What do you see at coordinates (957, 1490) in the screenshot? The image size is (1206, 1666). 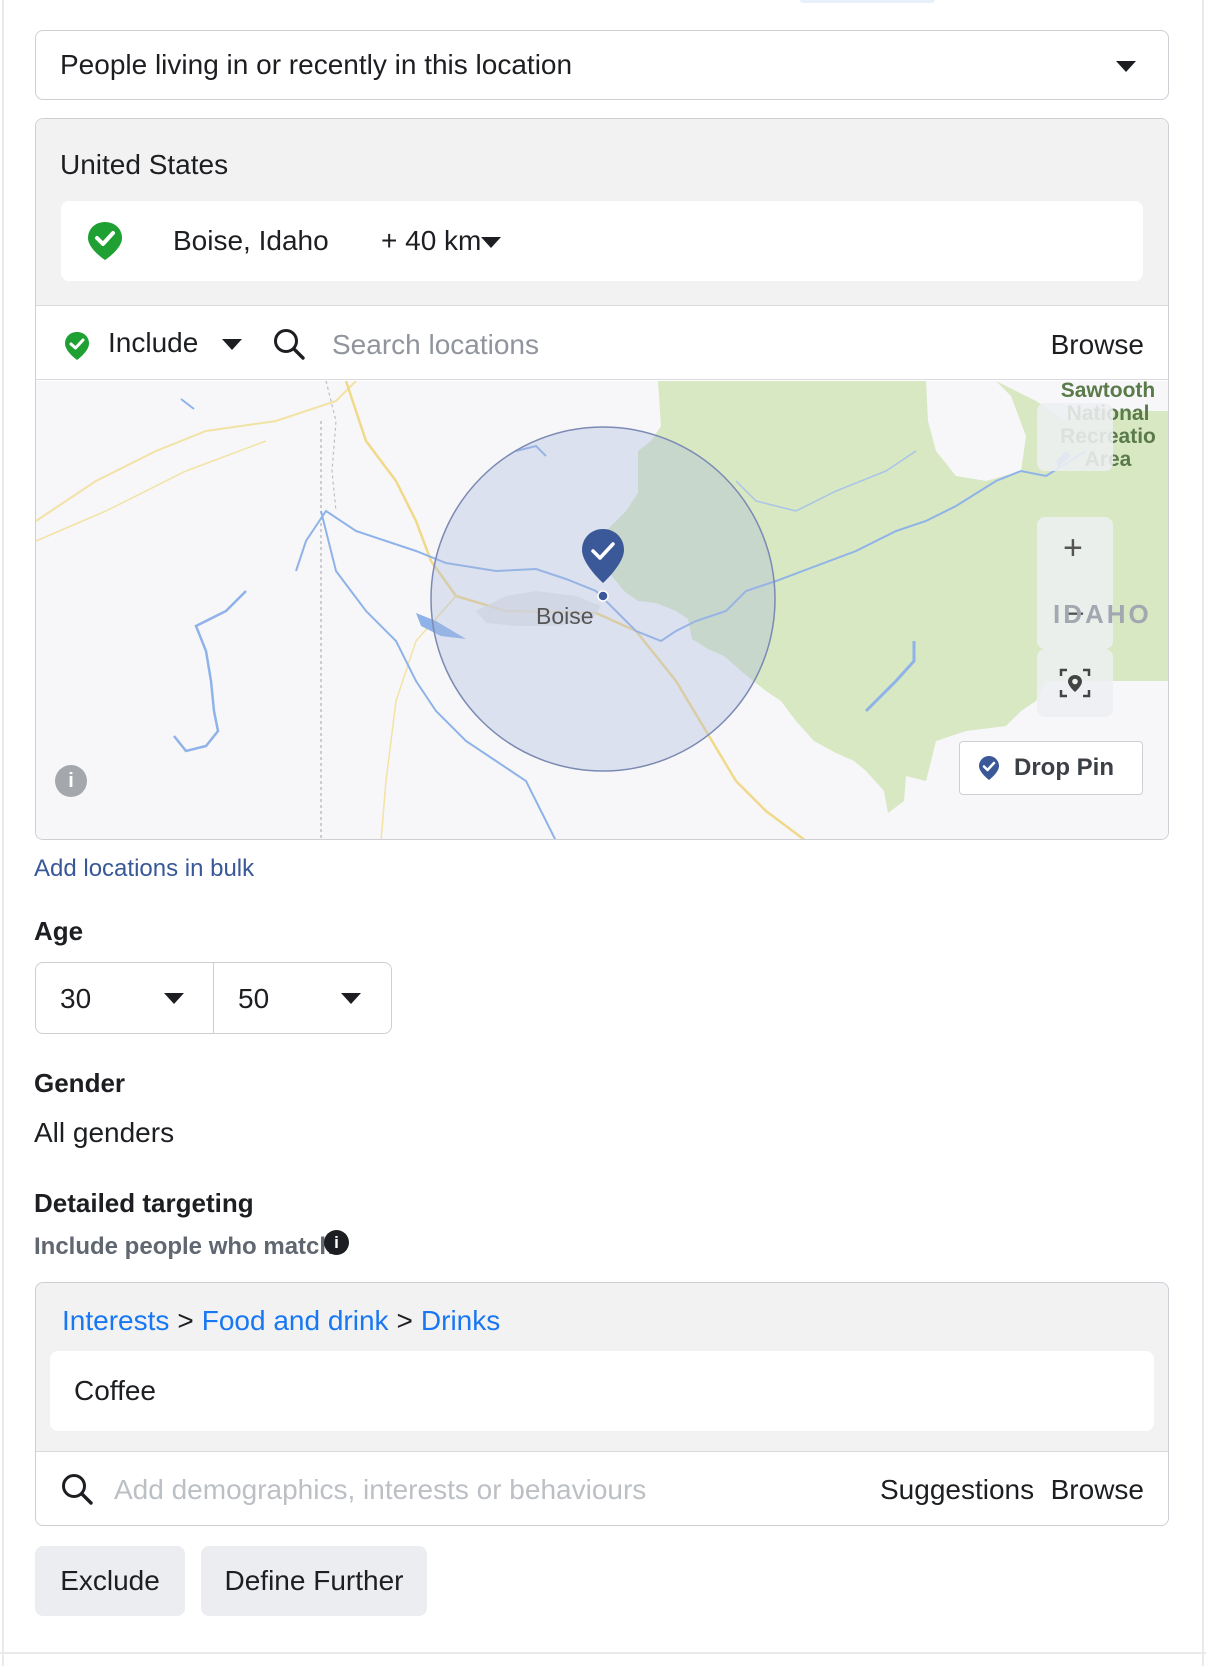 I see `suggestions-link: Suggestions` at bounding box center [957, 1490].